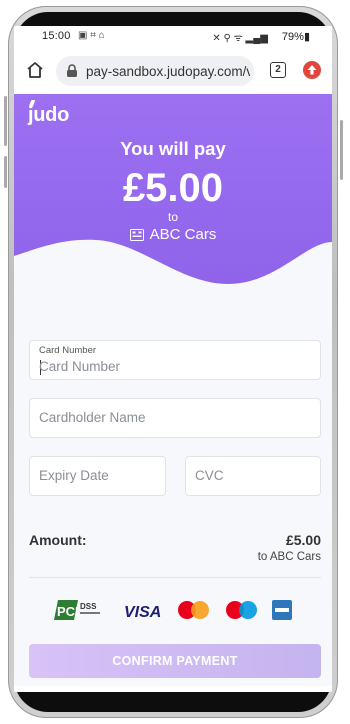 The image size is (350, 724). What do you see at coordinates (253, 476) in the screenshot?
I see `cvc-field: CVC` at bounding box center [253, 476].